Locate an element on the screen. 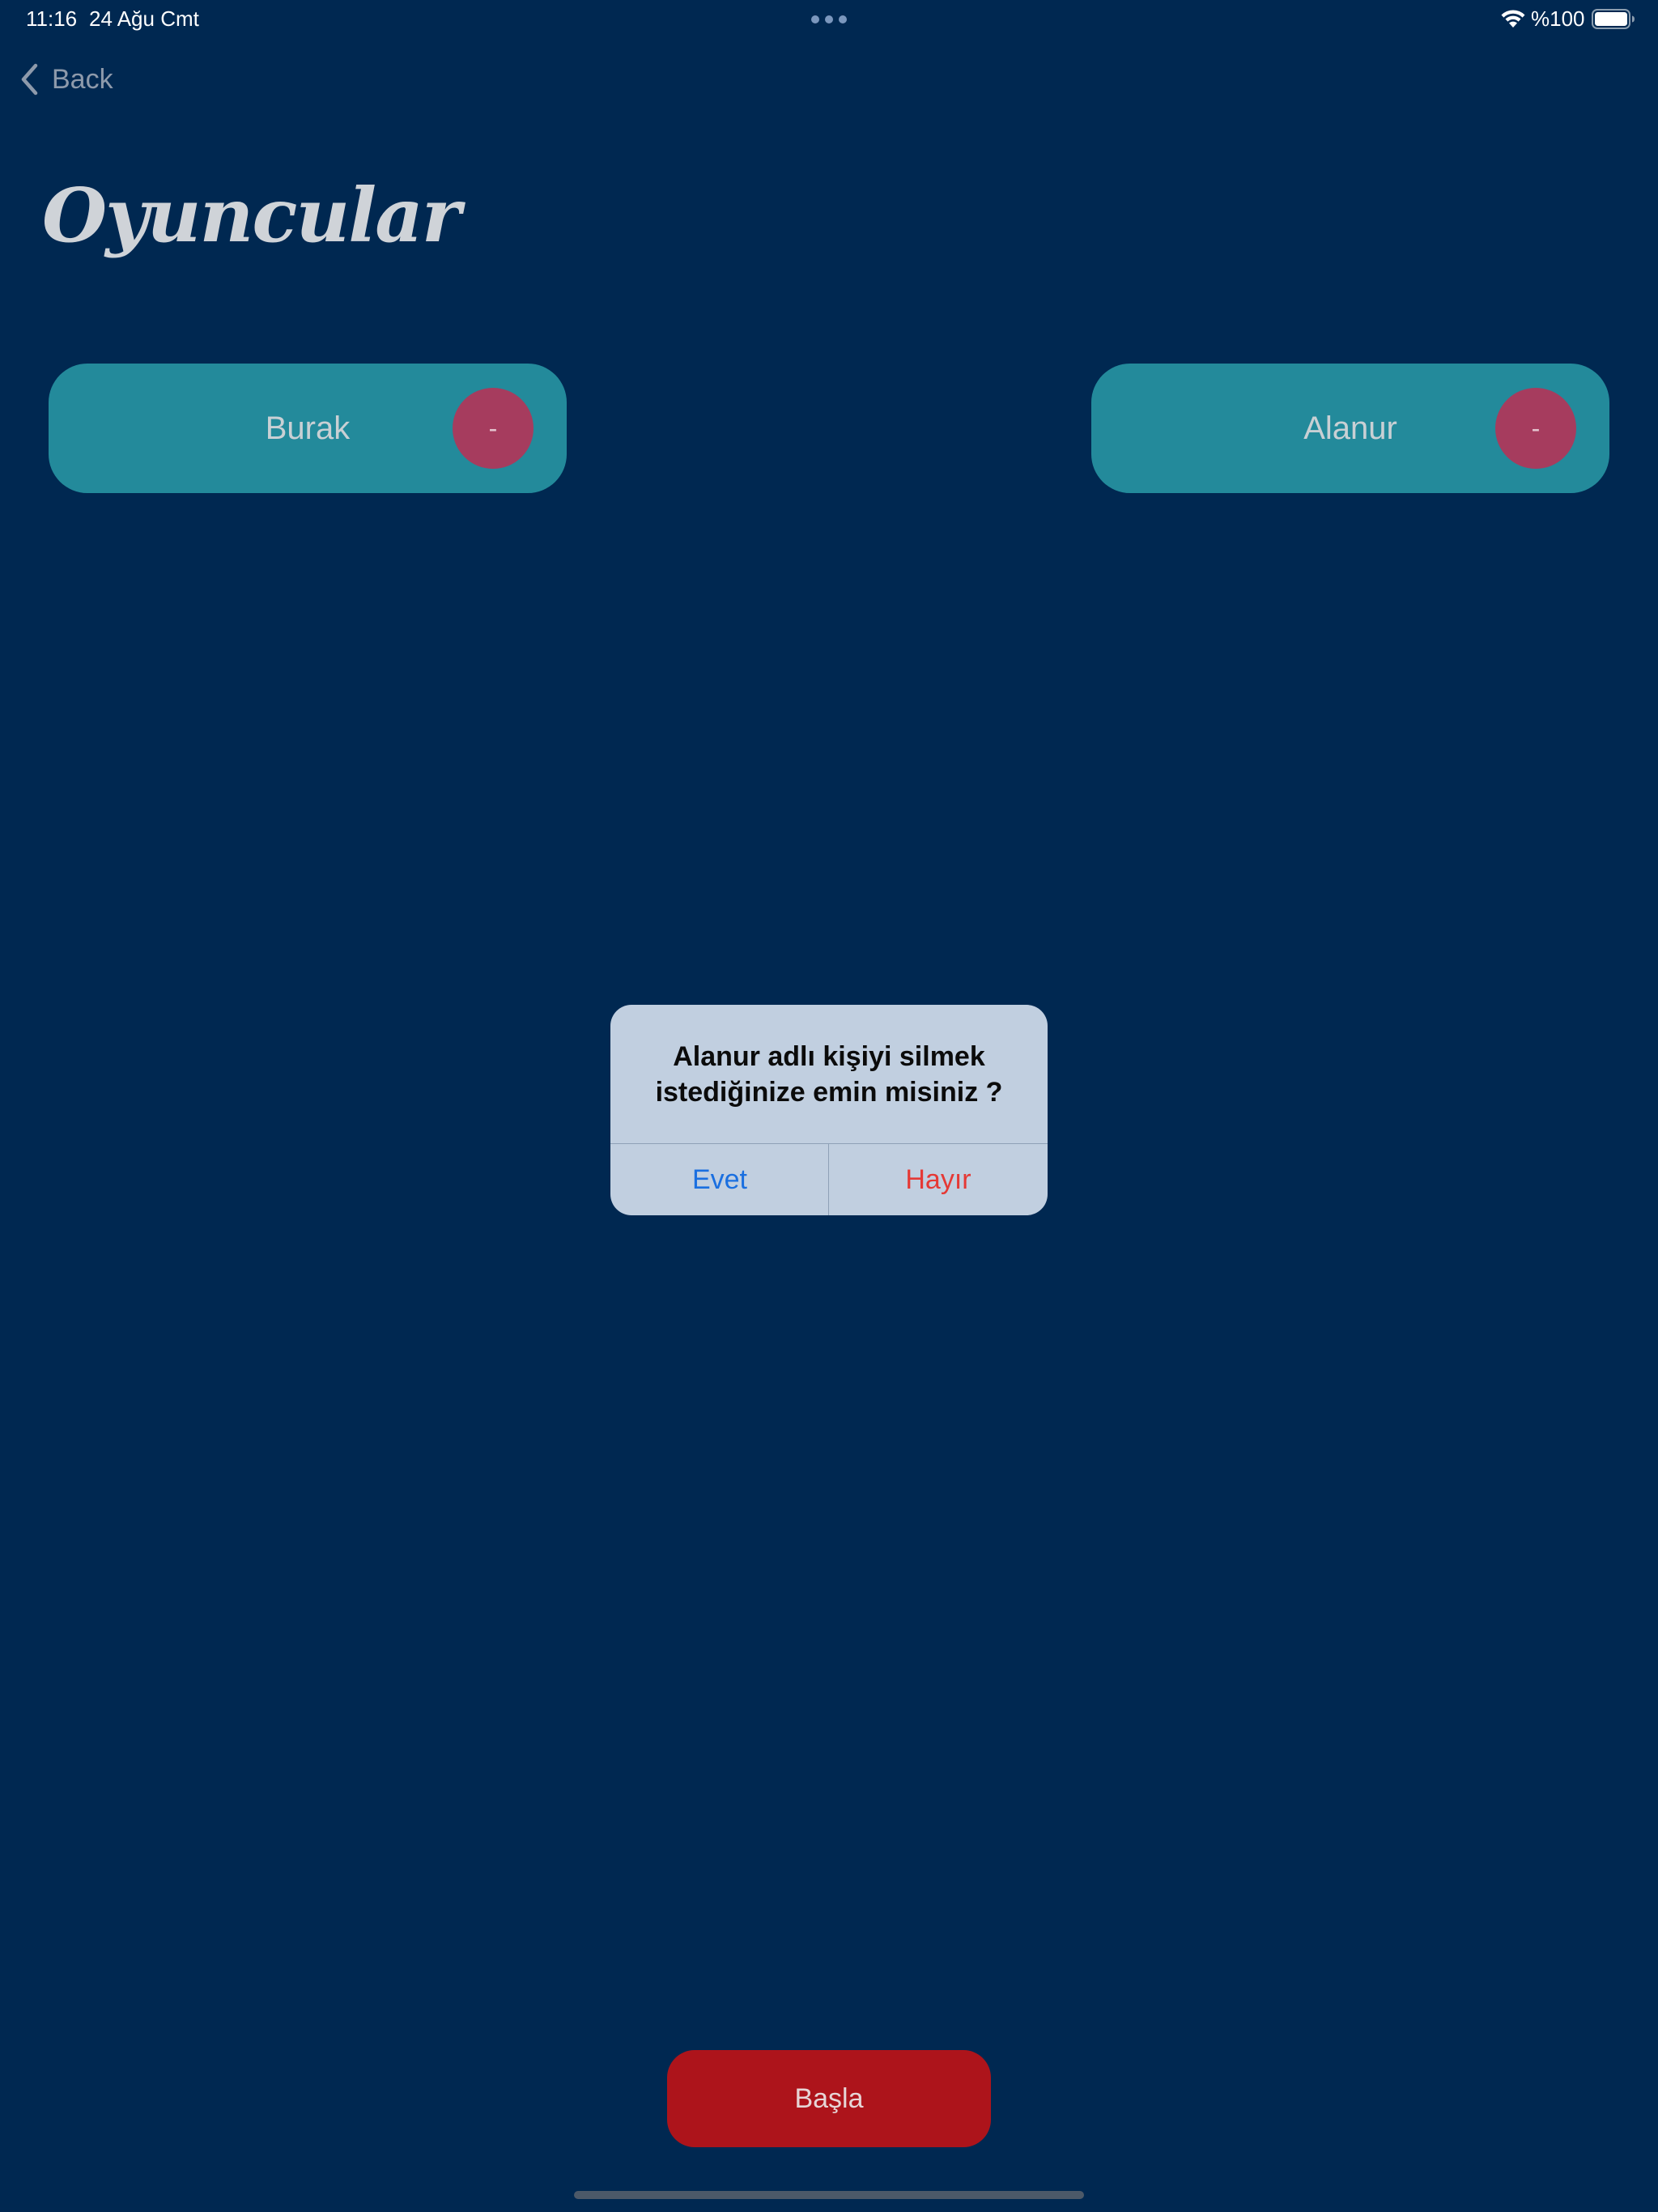  status-date: 24 Ağu Cmt is located at coordinates (144, 19).